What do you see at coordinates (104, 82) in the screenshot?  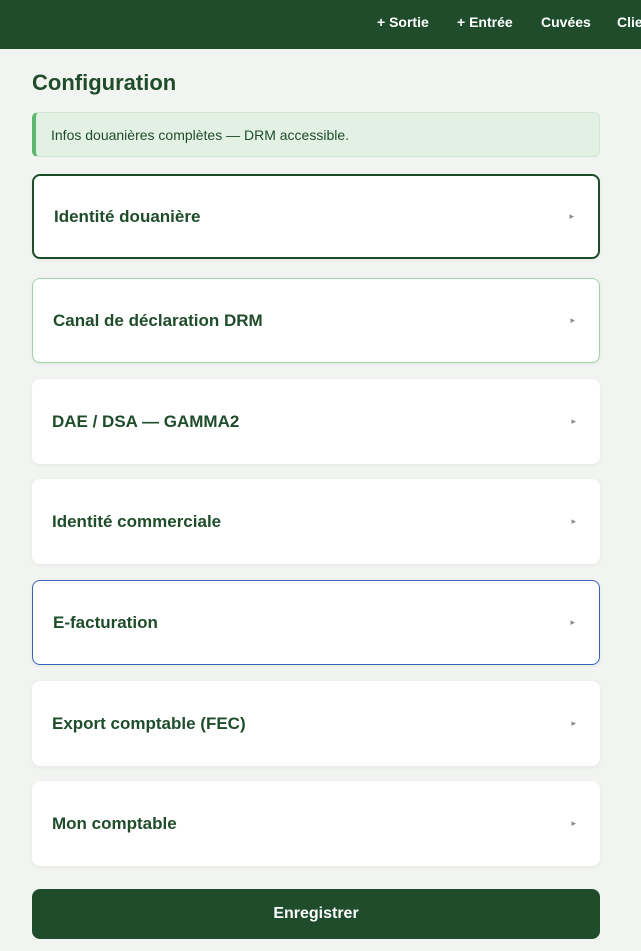 I see `page-title: Configuration` at bounding box center [104, 82].